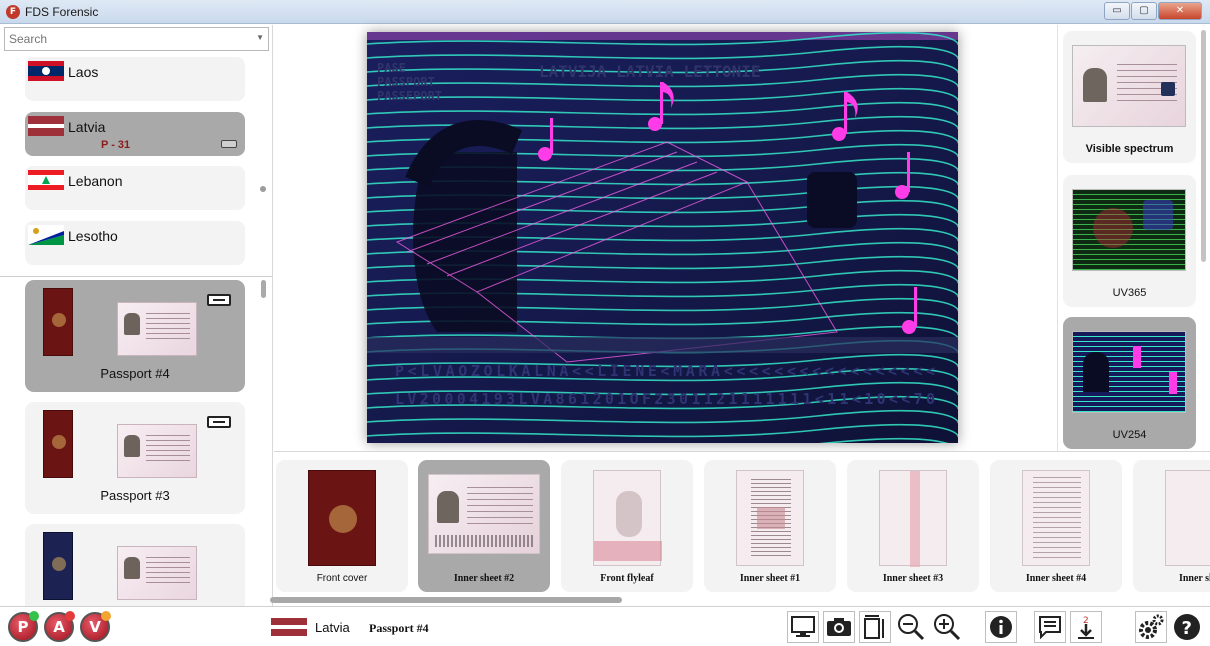 This screenshot has height=646, width=1210. Describe the element at coordinates (627, 578) in the screenshot. I see `page-label: Front flyleaf` at that location.